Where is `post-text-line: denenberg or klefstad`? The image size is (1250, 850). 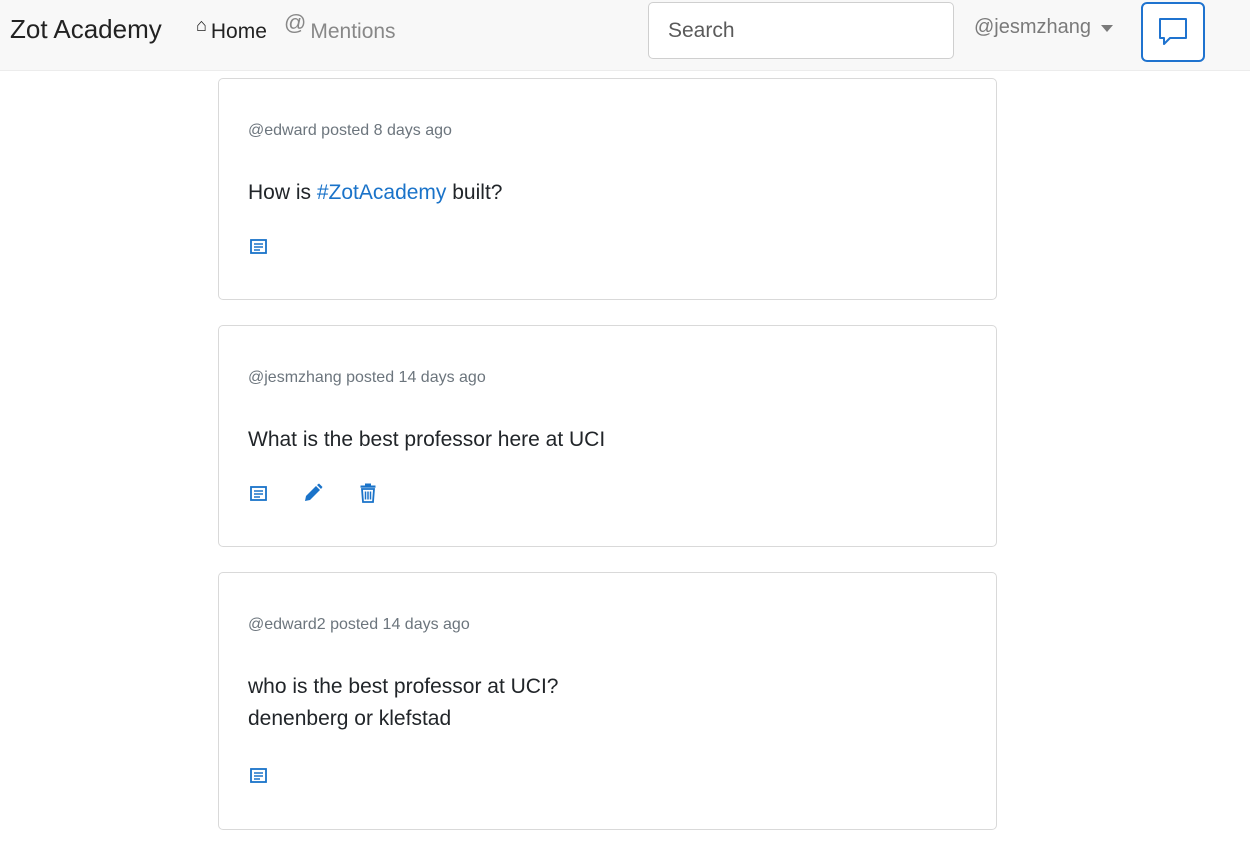 post-text-line: denenberg or klefstad is located at coordinates (350, 718).